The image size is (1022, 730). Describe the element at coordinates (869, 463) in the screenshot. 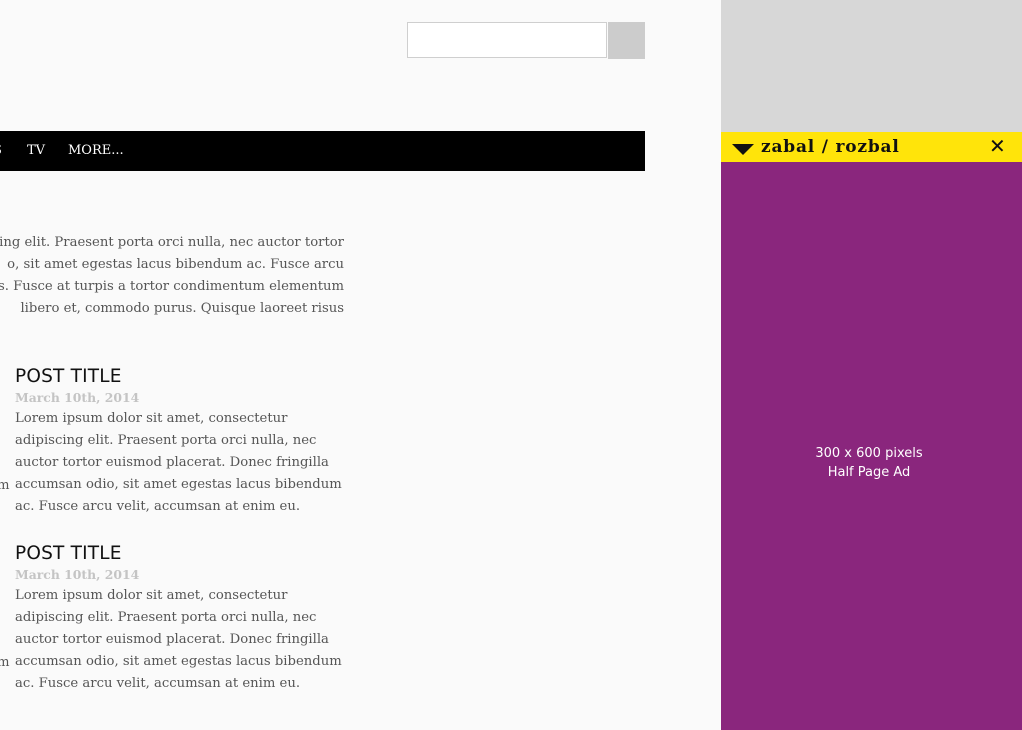

I see `ad-label: 300 x 600 pixels Half Page Ad` at that location.